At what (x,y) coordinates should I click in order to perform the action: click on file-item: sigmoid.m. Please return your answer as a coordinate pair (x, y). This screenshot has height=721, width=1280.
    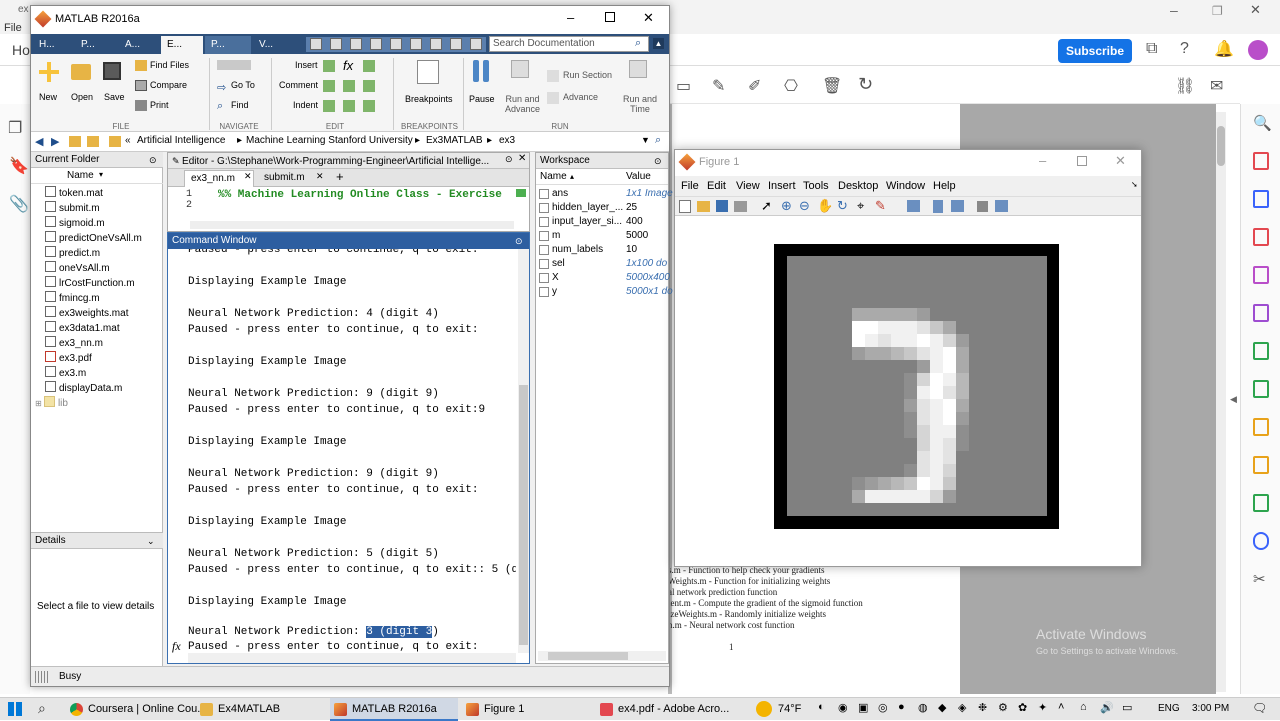
    Looking at the image, I should click on (75, 223).